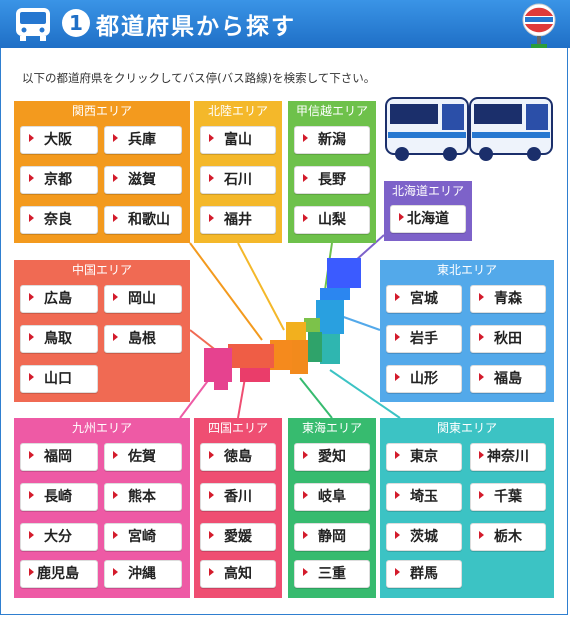  I want to click on pref-button-nagasaki: 長崎, so click(59, 497).